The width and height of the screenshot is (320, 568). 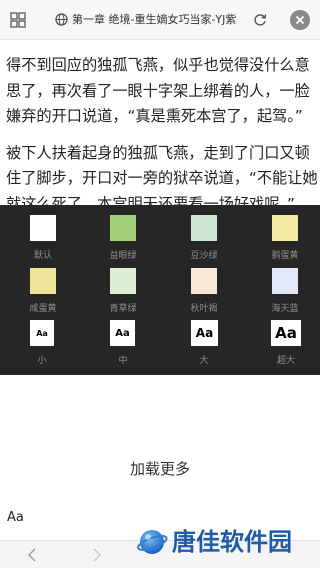 I want to click on font-size-label: 小, so click(x=42, y=361).